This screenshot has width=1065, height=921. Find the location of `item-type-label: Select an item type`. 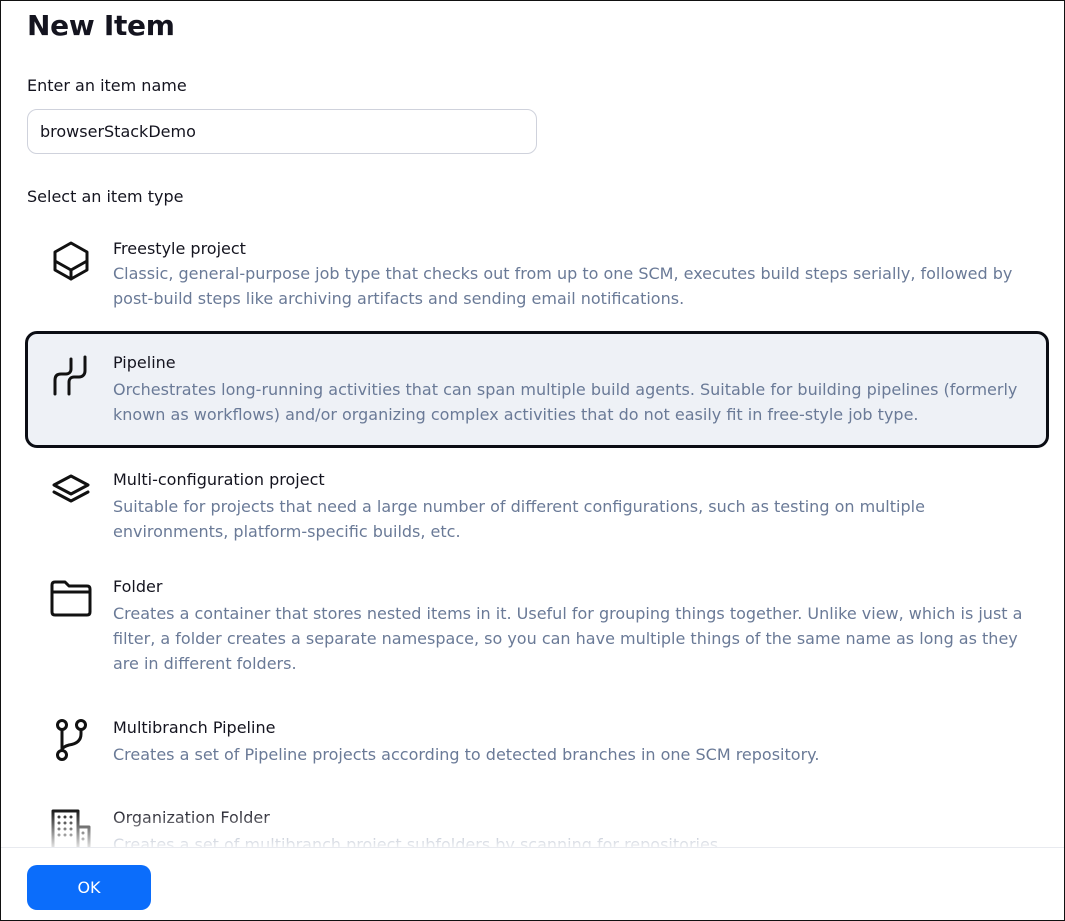

item-type-label: Select an item type is located at coordinates (105, 196).